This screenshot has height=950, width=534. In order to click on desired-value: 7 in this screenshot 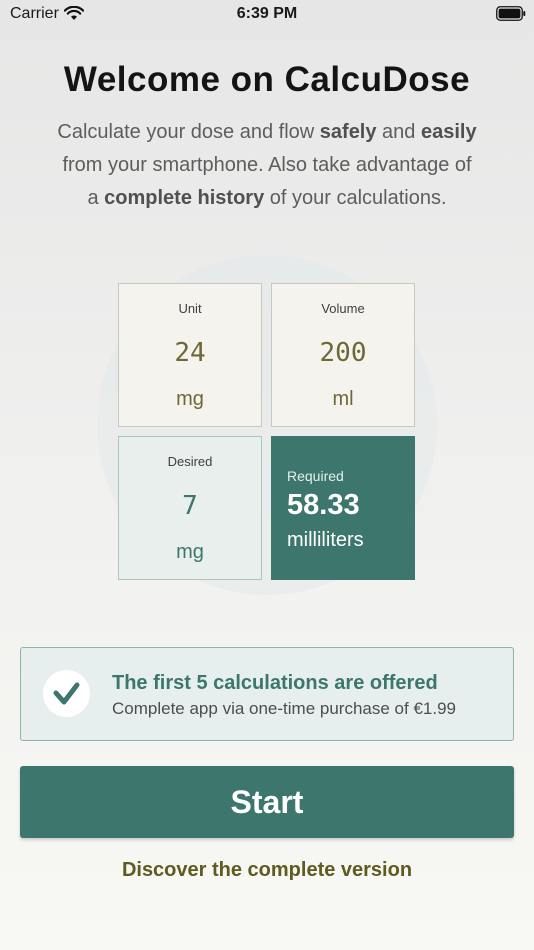, I will do `click(190, 506)`.